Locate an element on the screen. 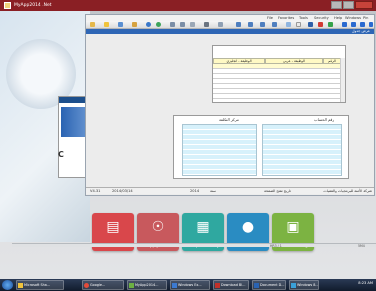  grid-icon: ▦ is located at coordinates (203, 227).